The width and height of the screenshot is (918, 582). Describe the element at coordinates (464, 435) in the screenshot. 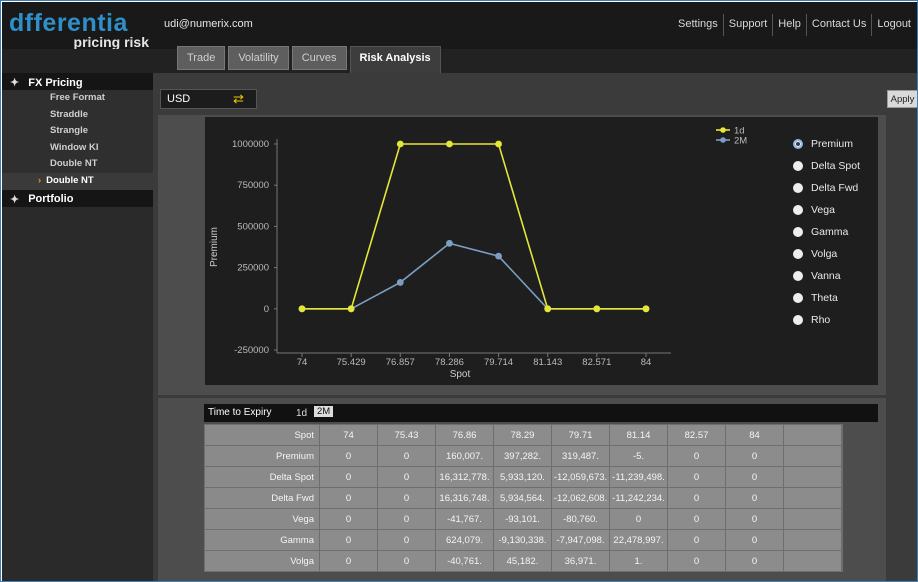

I see `table-cell: 76.86` at that location.